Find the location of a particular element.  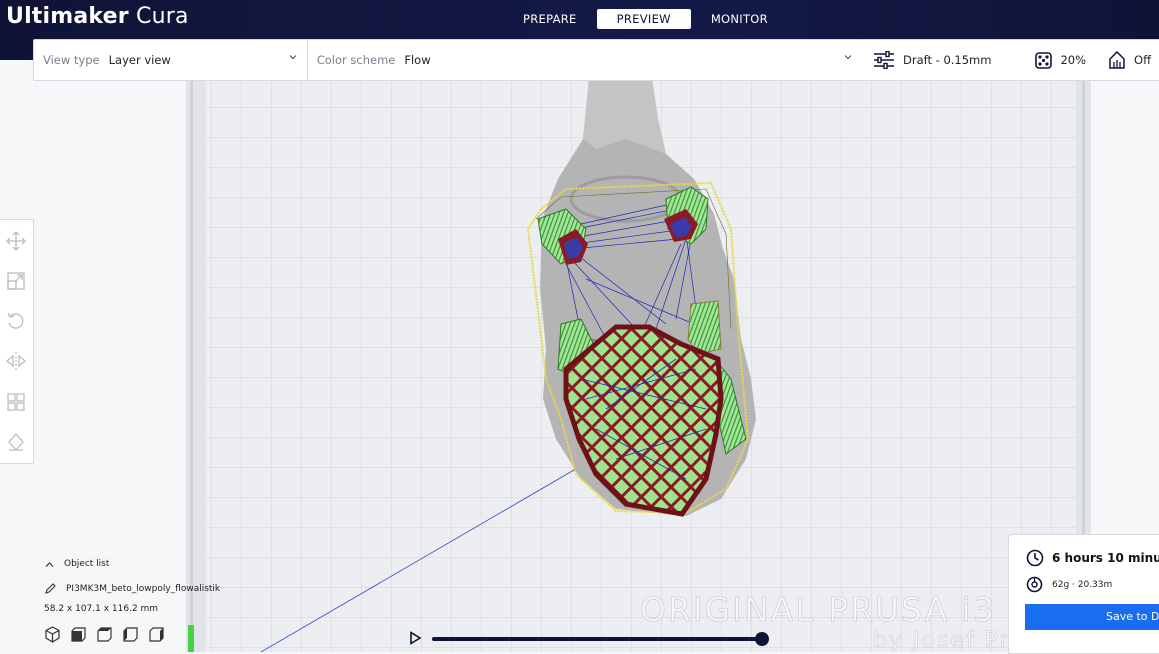

mirror-tool-icon is located at coordinates (16, 361).